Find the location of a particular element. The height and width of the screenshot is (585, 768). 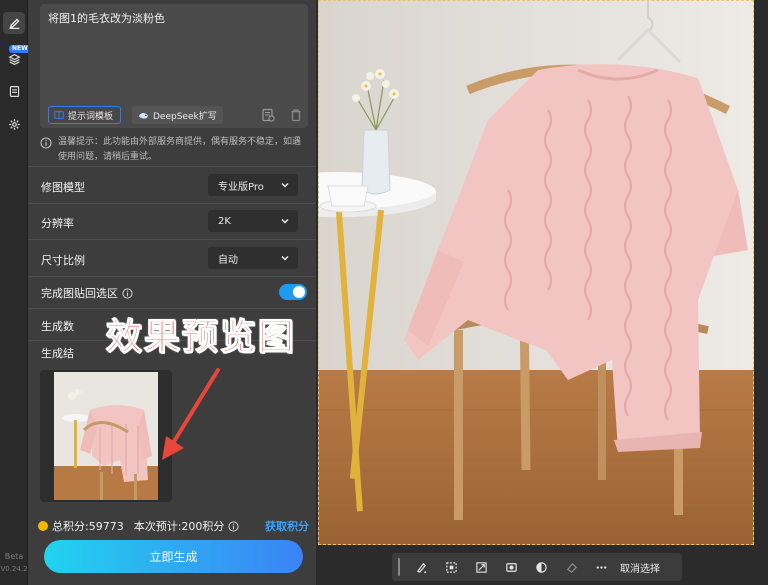

brush-icon is located at coordinates (421, 567).